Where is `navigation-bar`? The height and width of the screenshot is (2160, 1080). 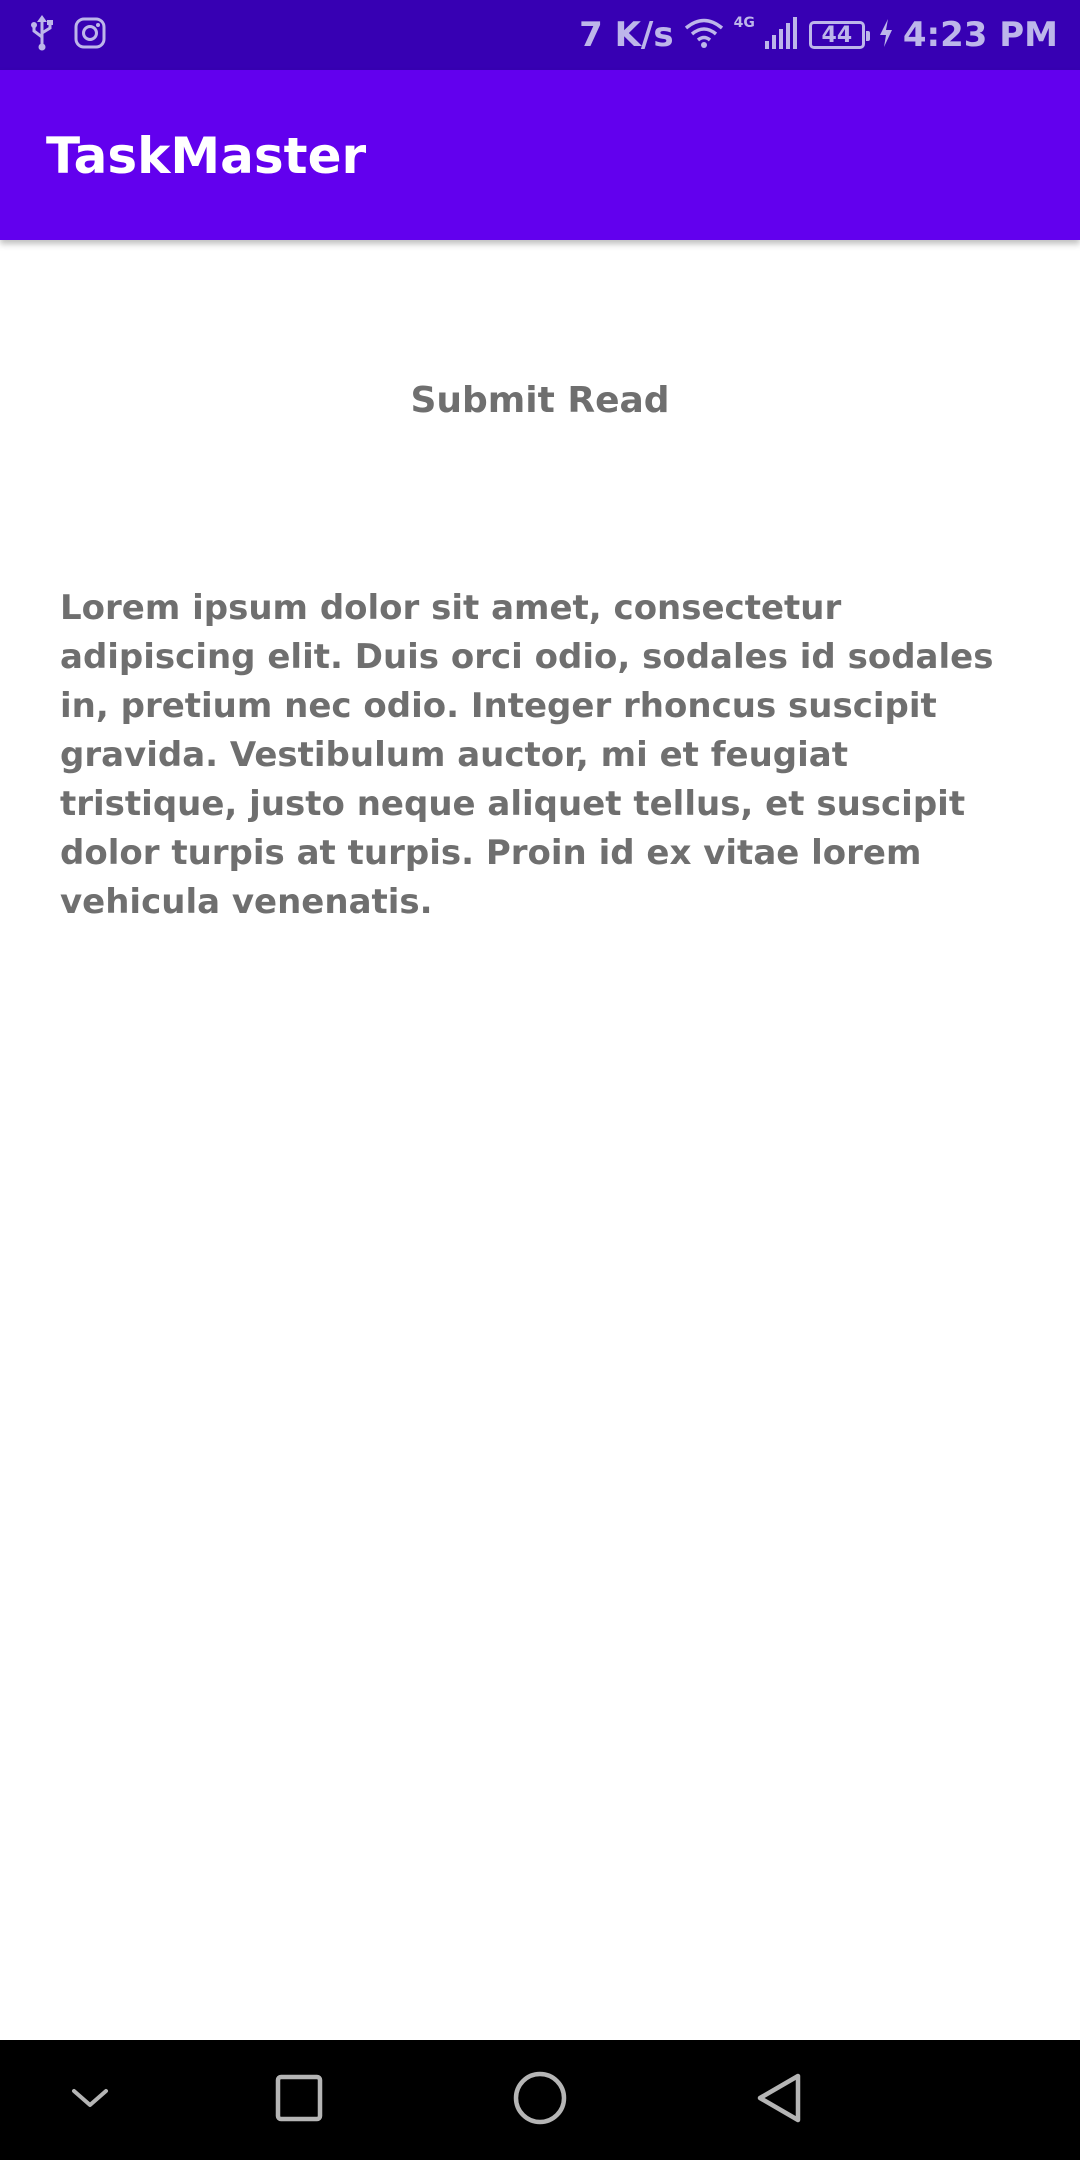 navigation-bar is located at coordinates (540, 2100).